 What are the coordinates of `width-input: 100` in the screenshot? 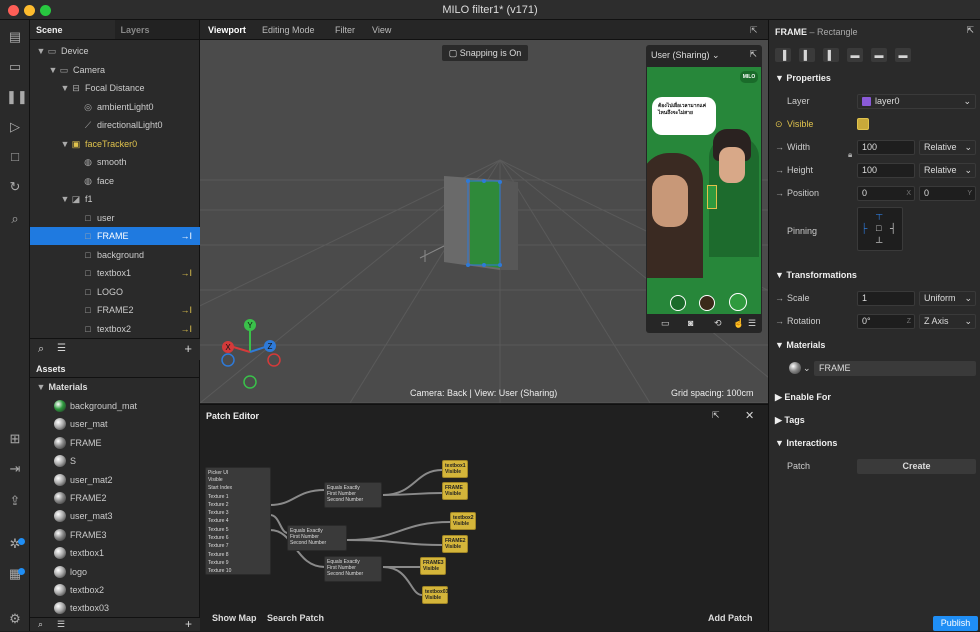 It's located at (886, 147).